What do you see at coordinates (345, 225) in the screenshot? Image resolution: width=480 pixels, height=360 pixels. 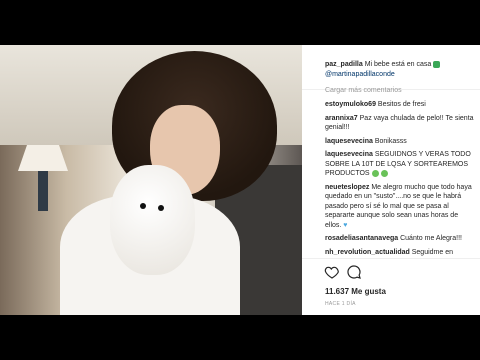 I see `blue-heart-icon: ♥` at bounding box center [345, 225].